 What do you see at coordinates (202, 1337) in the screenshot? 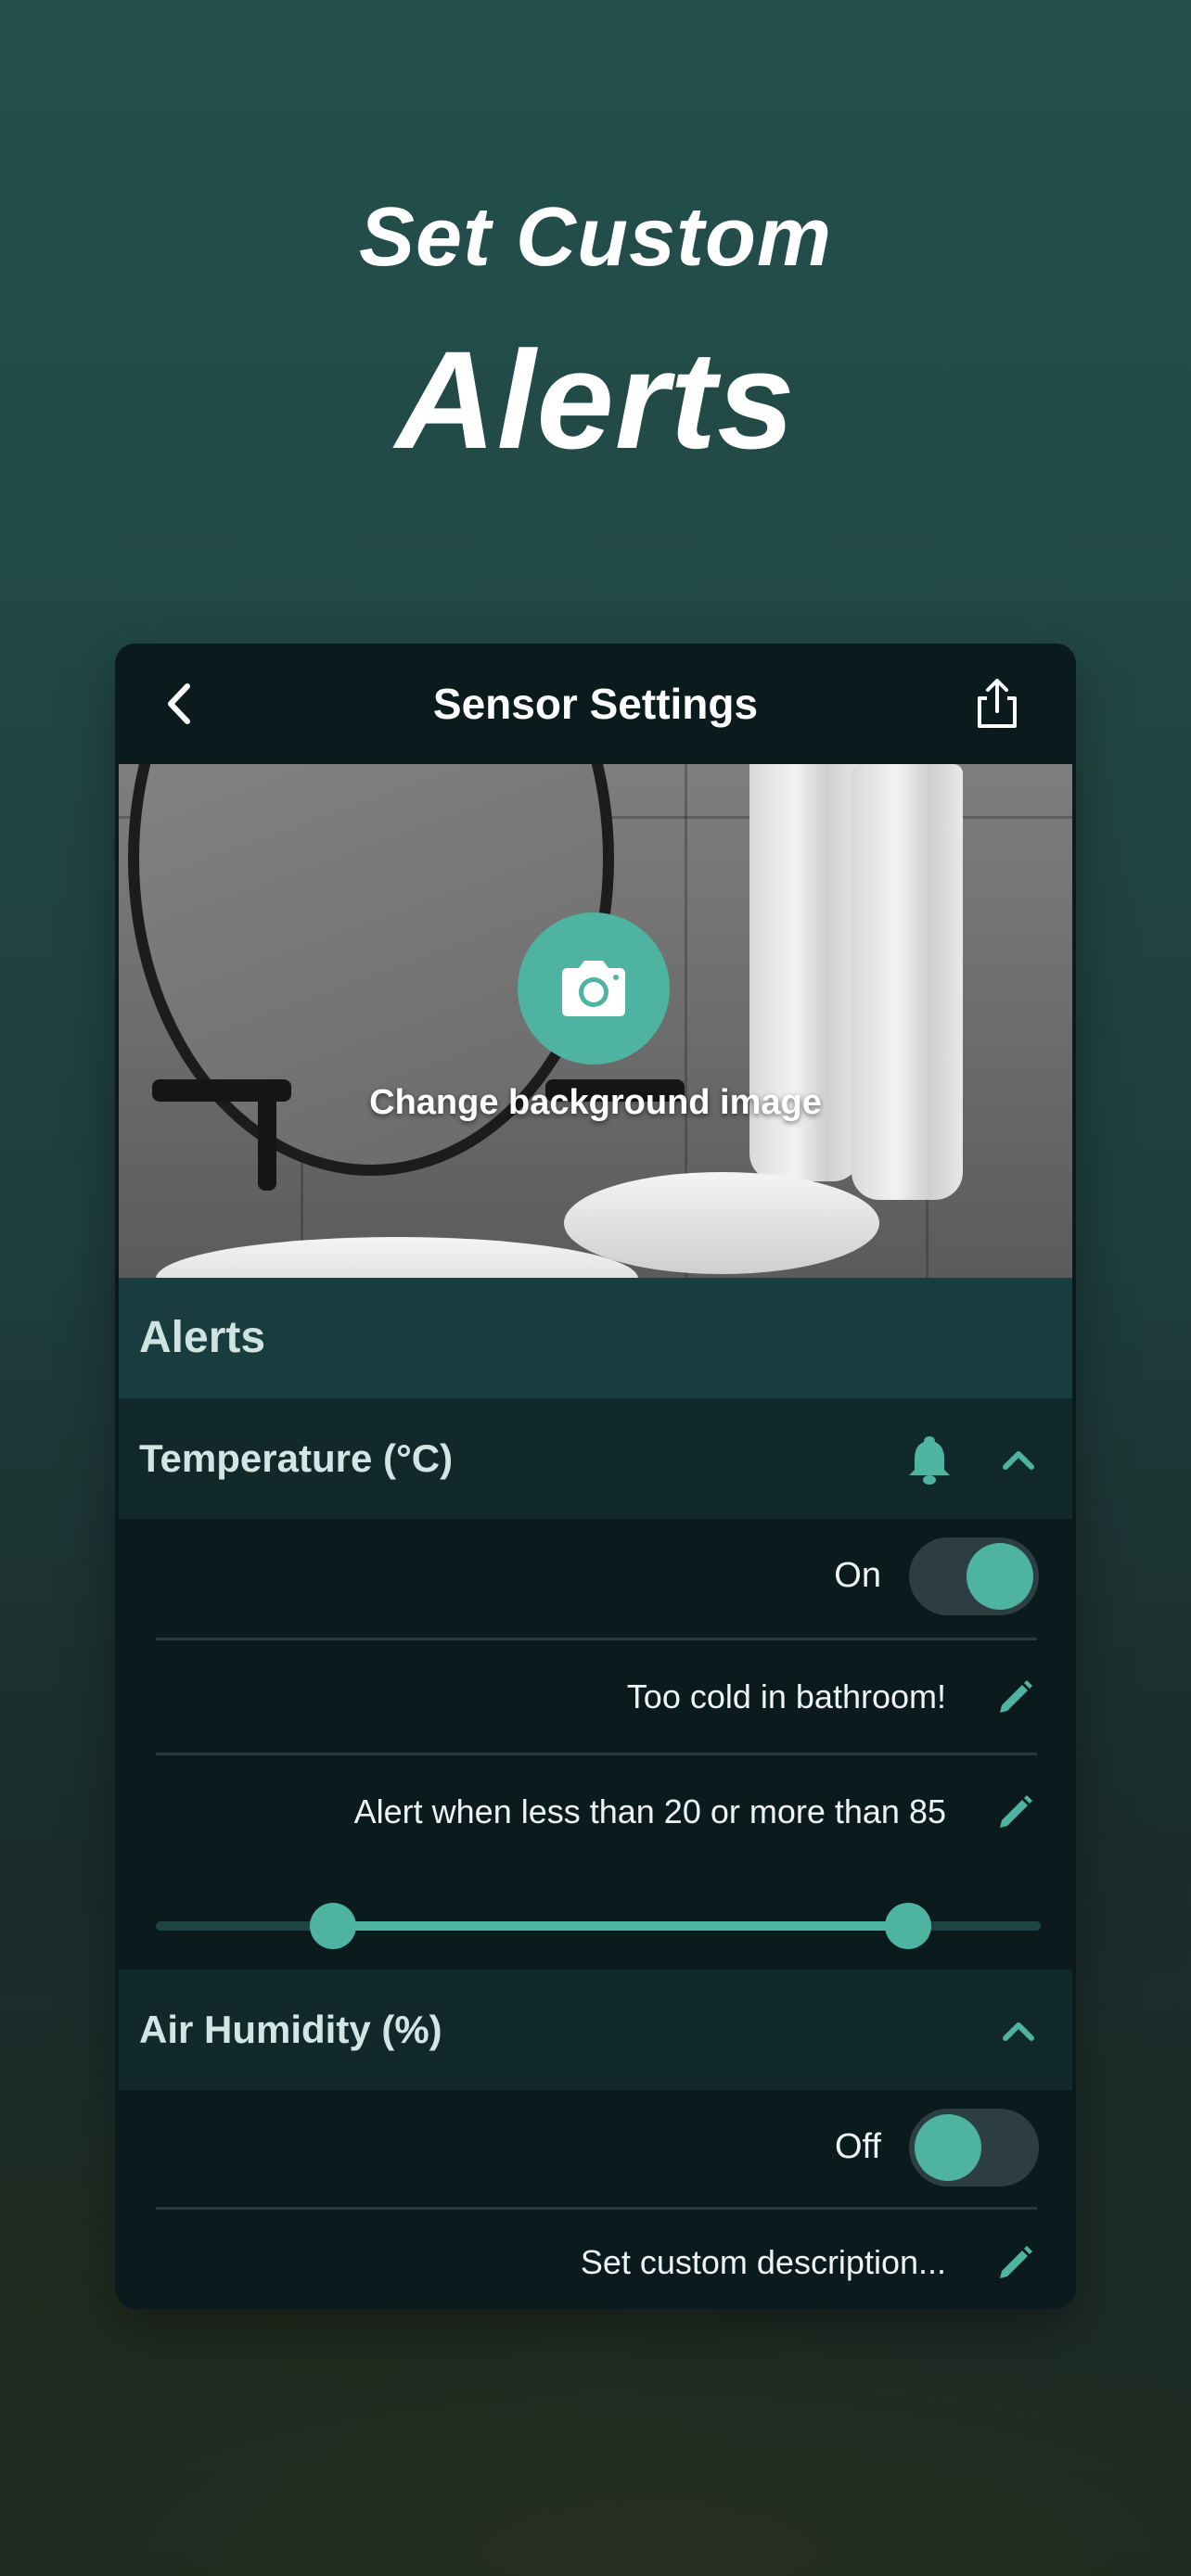
I see `alerts-title: Alerts` at bounding box center [202, 1337].